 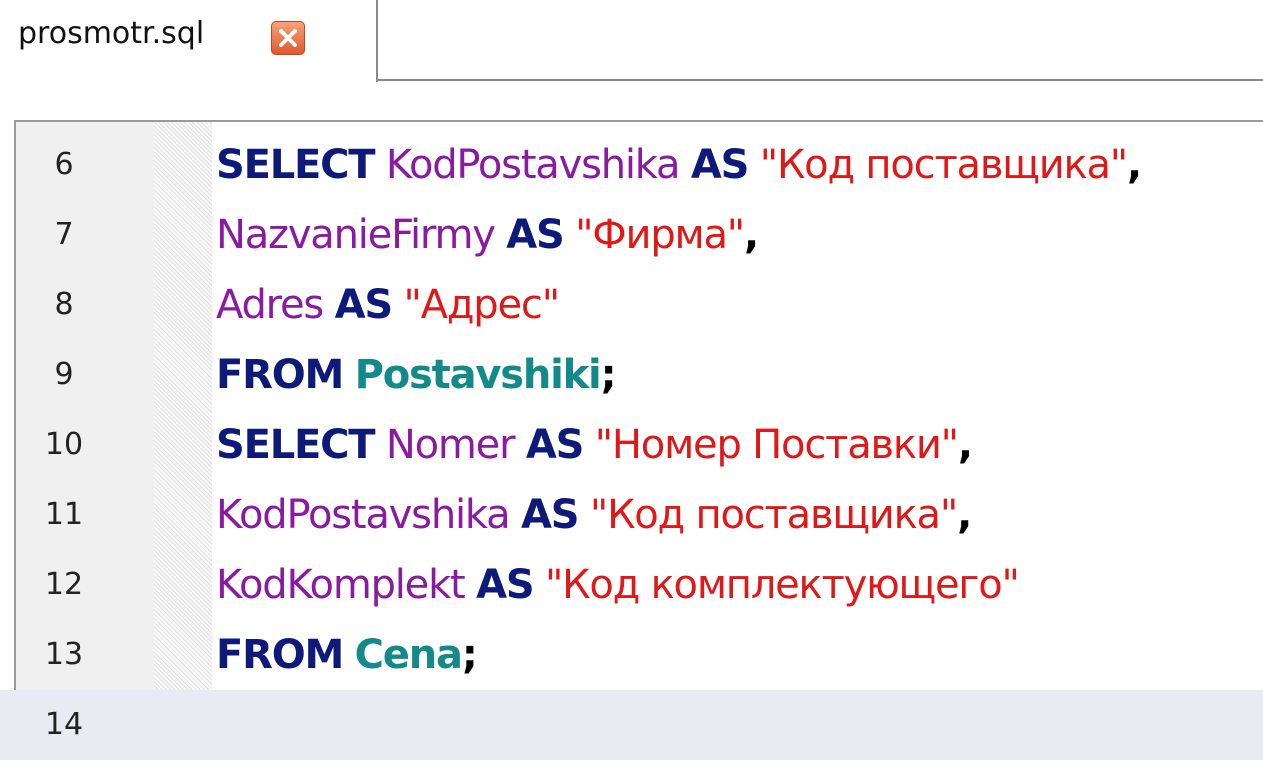 What do you see at coordinates (64, 444) in the screenshot?
I see `line-number: 10` at bounding box center [64, 444].